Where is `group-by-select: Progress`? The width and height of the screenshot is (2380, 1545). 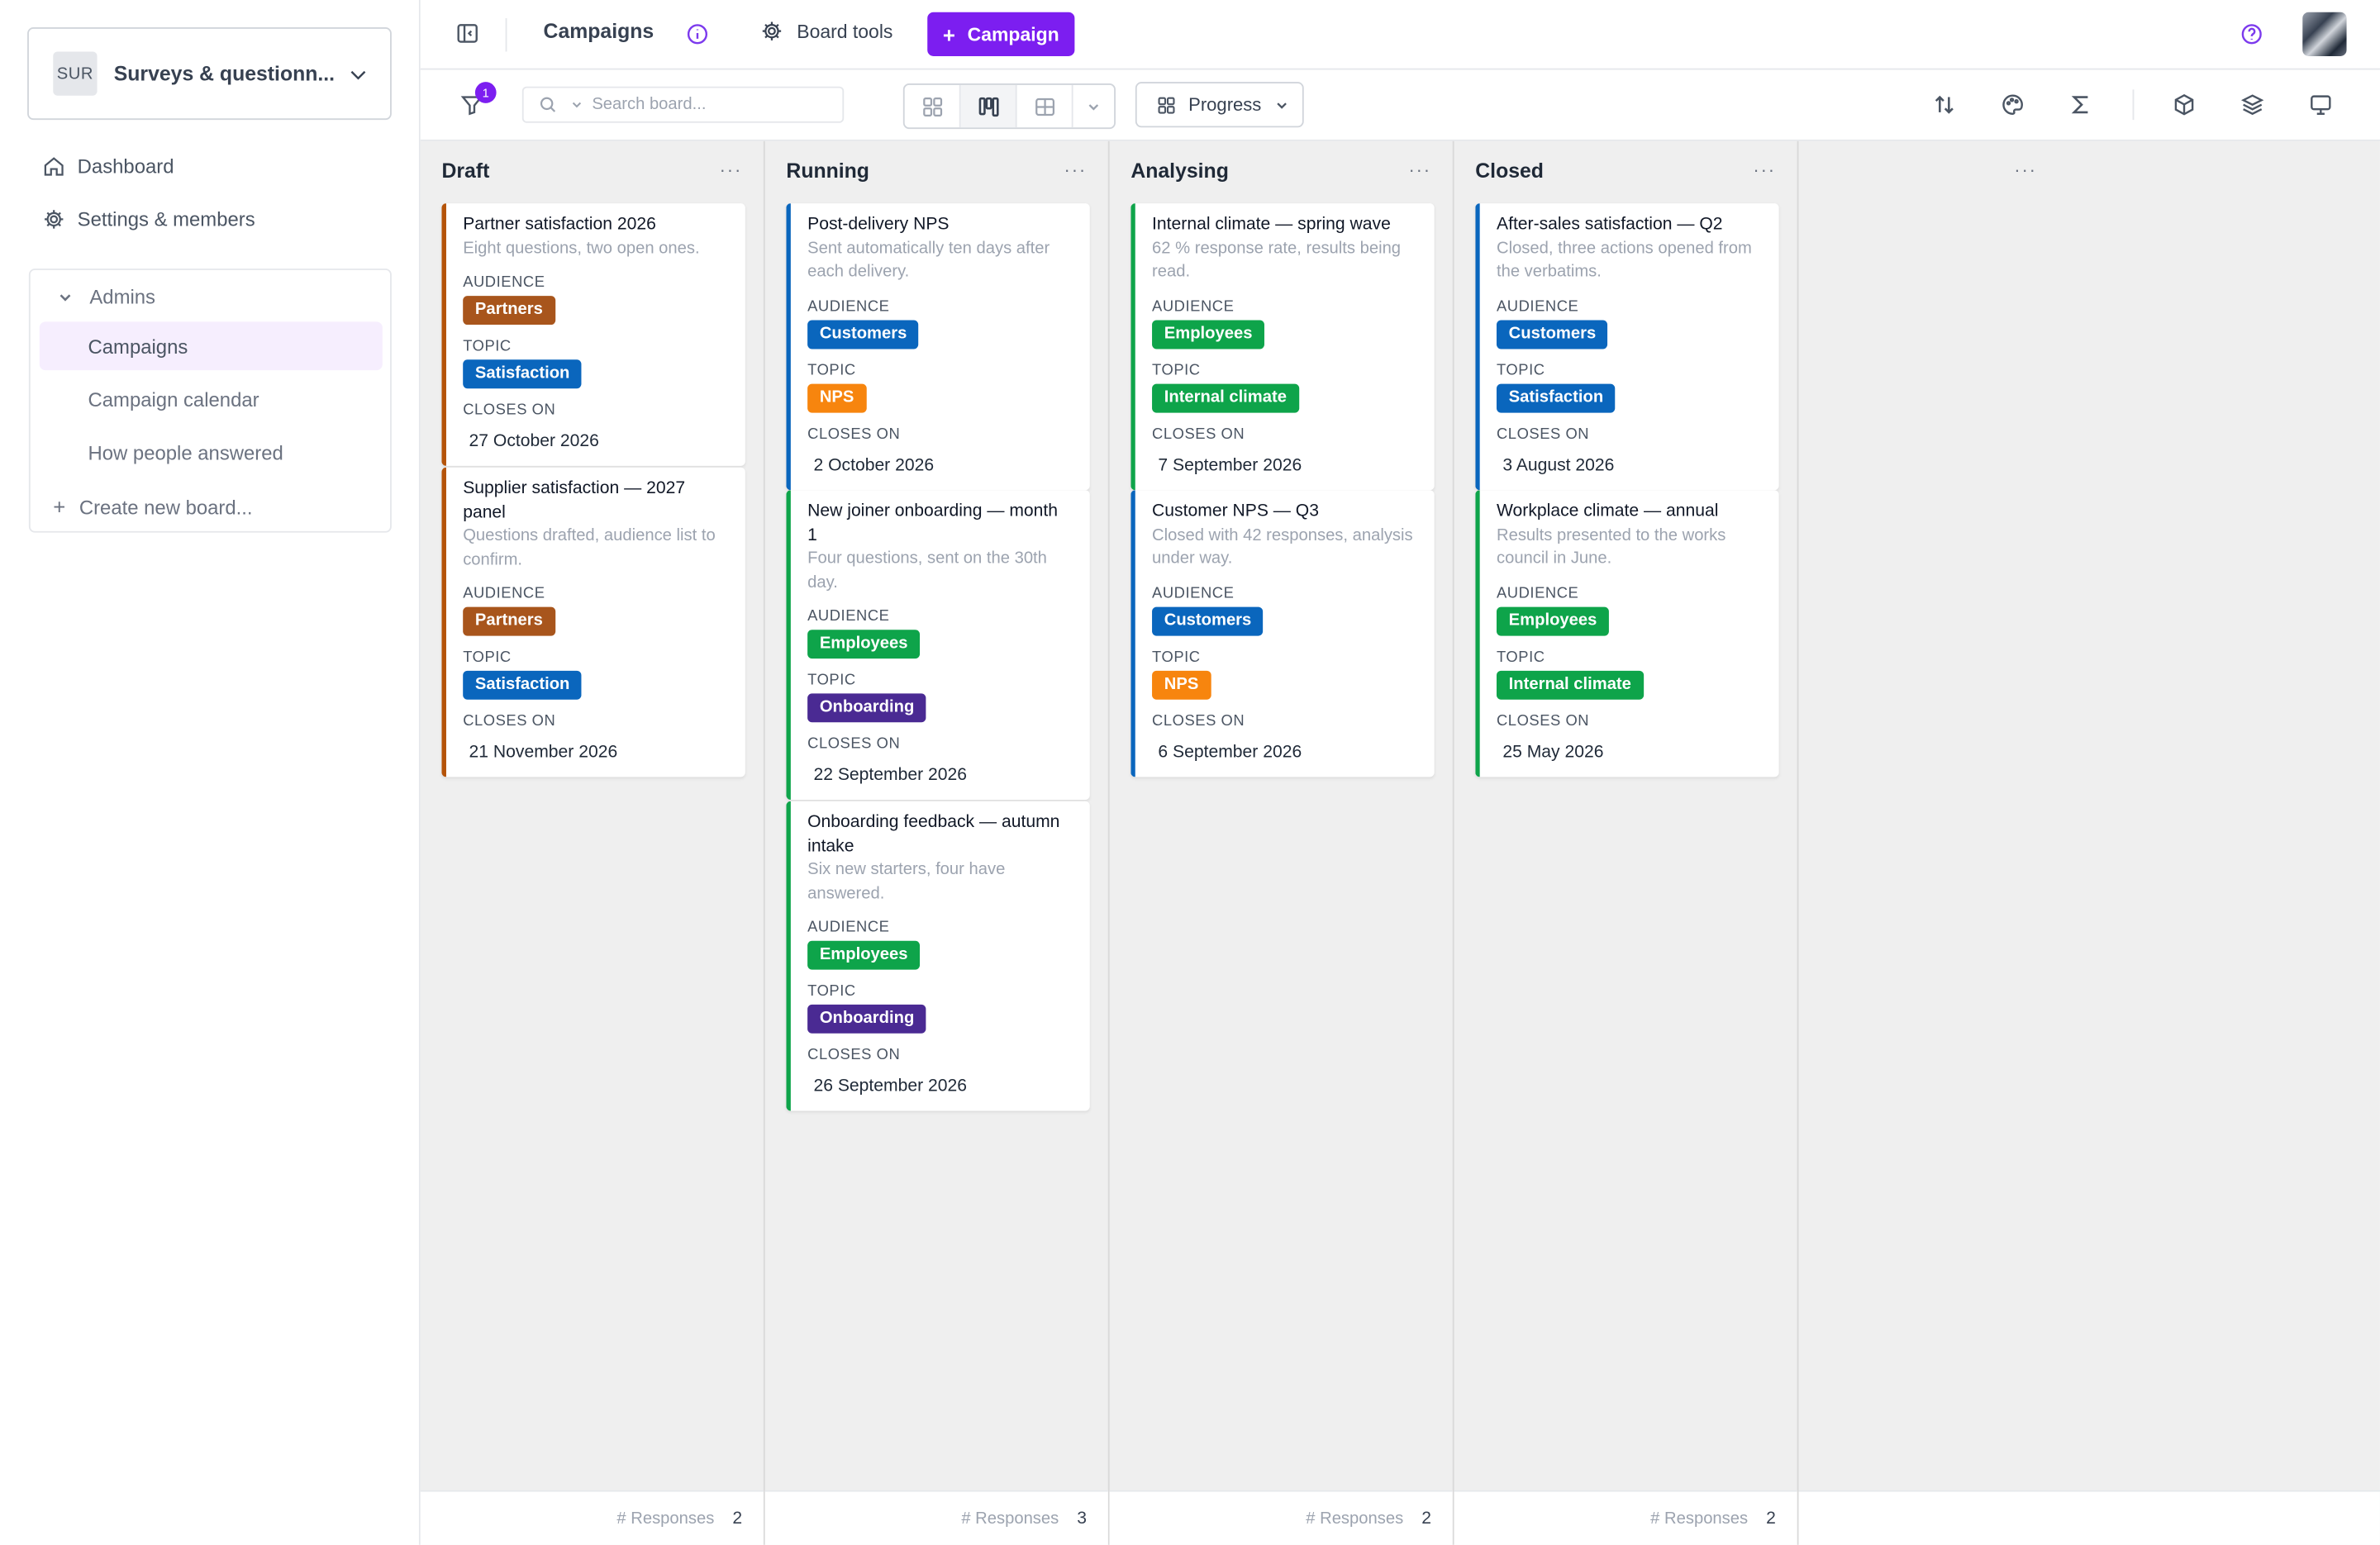 group-by-select: Progress is located at coordinates (1219, 105).